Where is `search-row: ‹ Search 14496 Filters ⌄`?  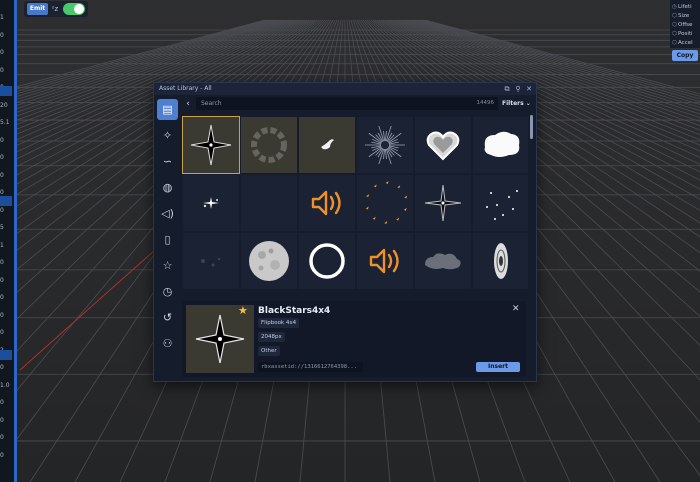
search-row: ‹ Search 14496 Filters ⌄ is located at coordinates (358, 104).